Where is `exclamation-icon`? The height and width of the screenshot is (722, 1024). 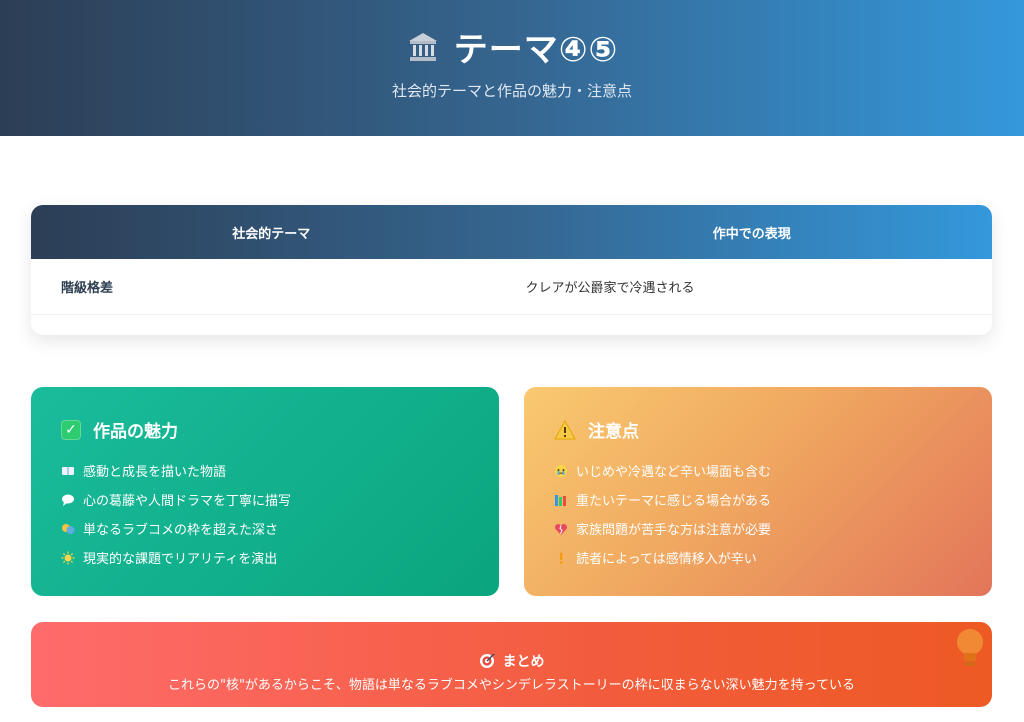 exclamation-icon is located at coordinates (561, 558).